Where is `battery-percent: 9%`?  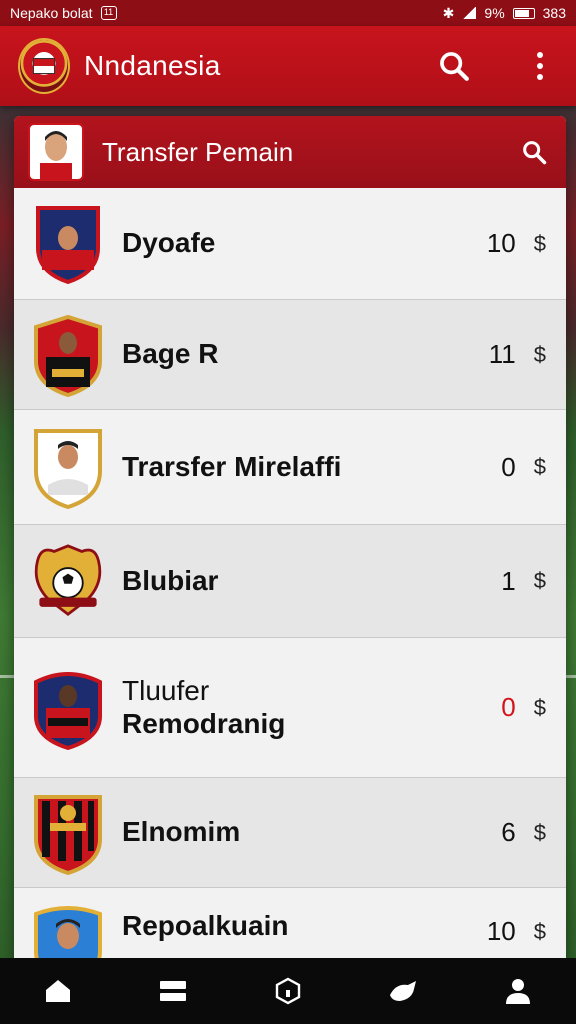
battery-percent: 9% is located at coordinates (494, 13).